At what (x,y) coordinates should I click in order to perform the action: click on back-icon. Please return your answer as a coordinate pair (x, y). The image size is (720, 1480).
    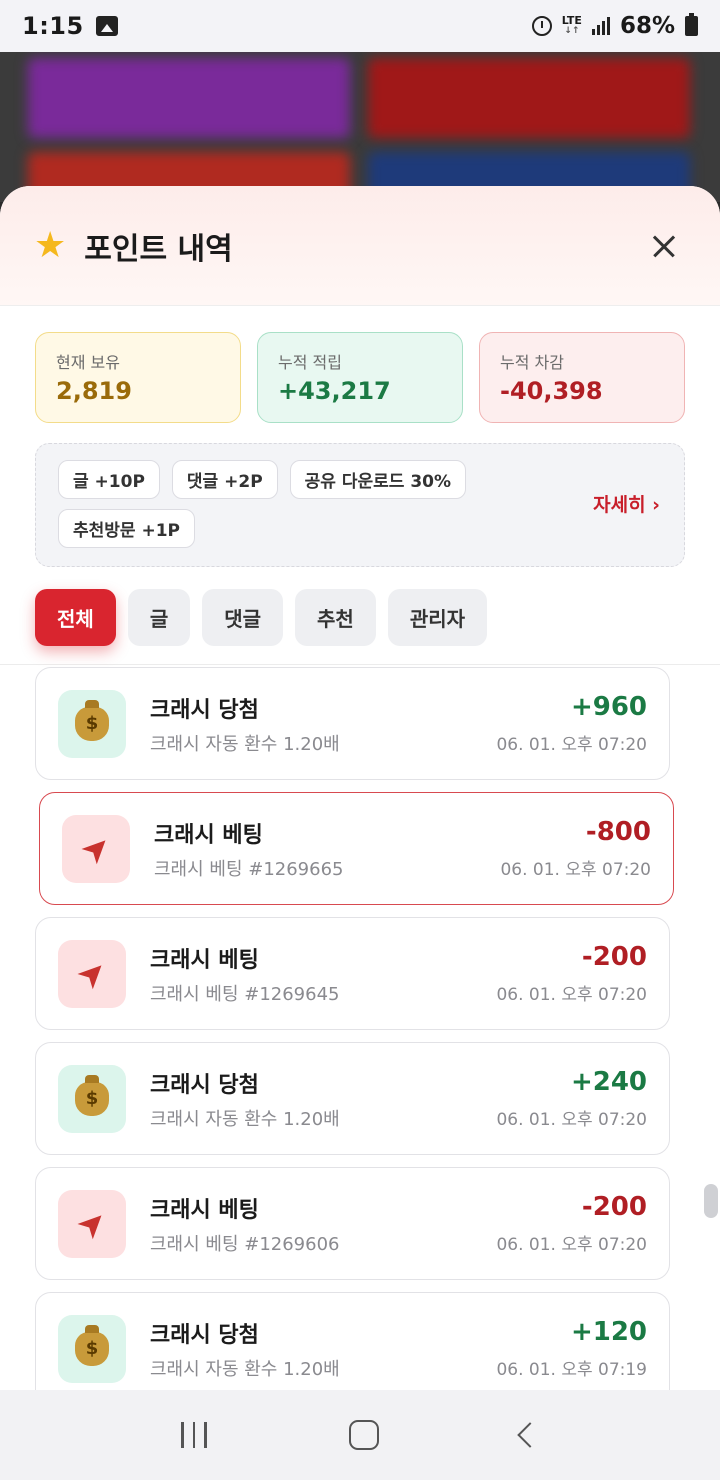
    Looking at the image, I should click on (530, 1435).